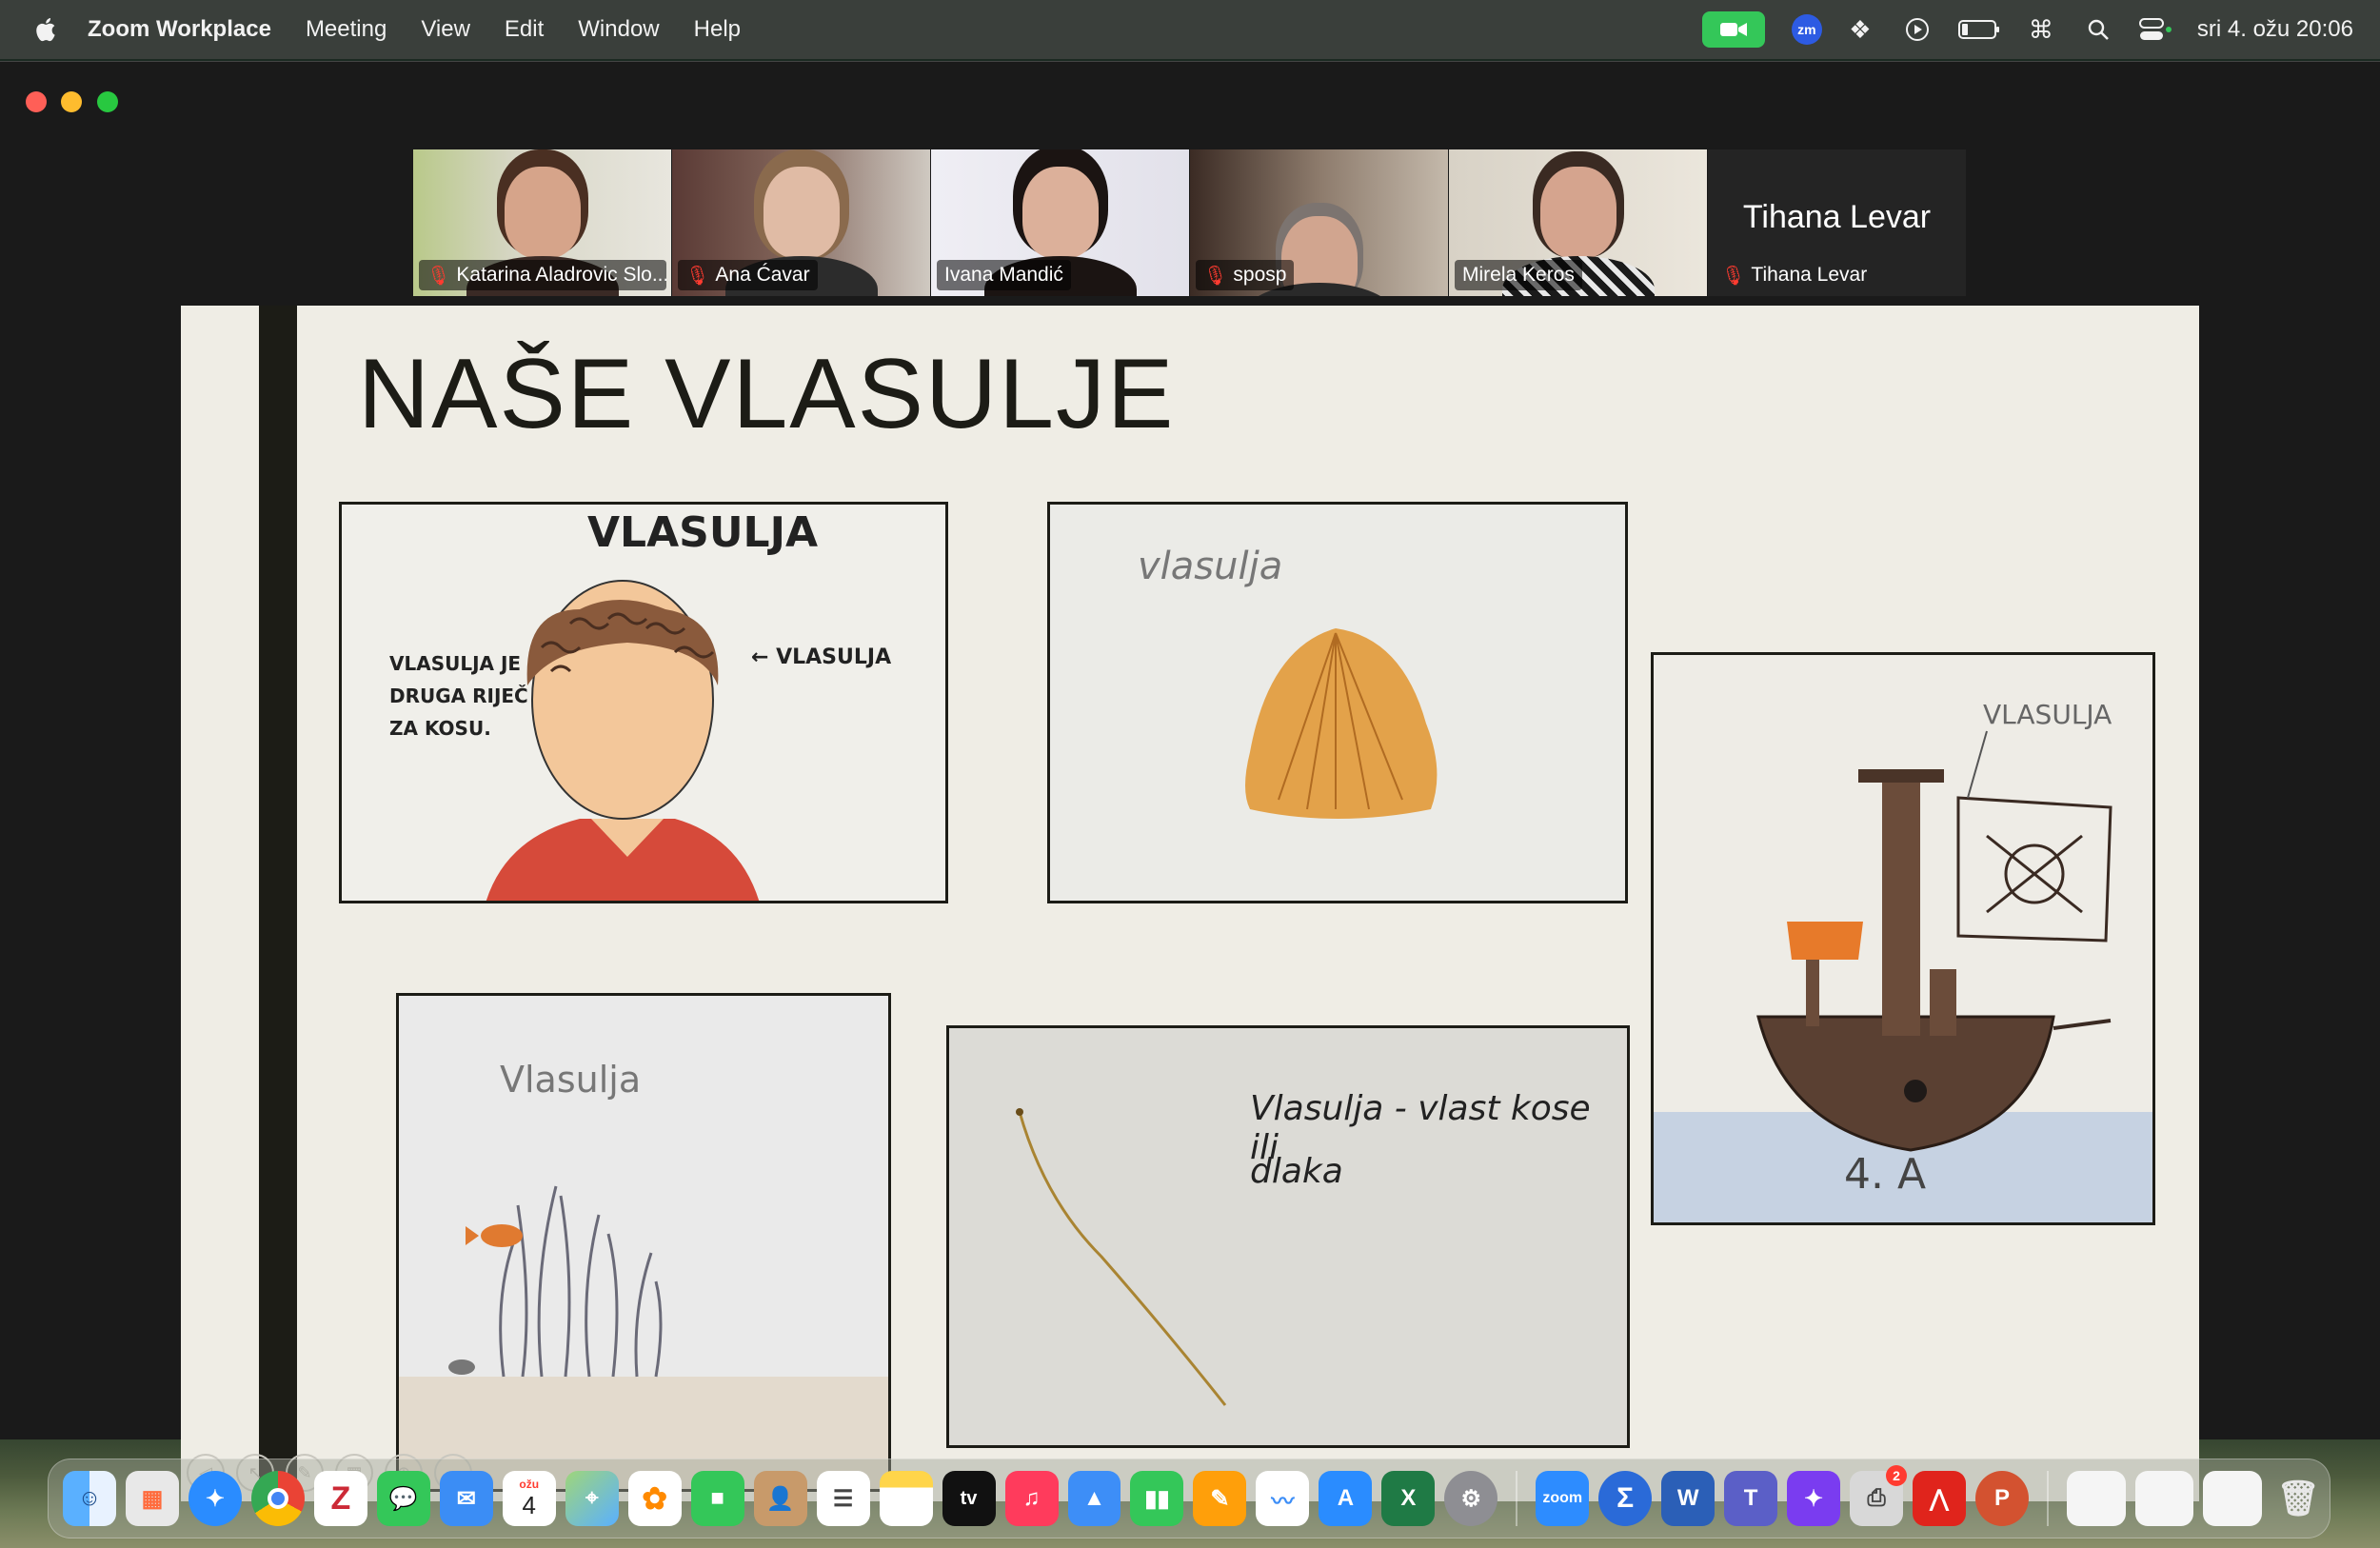  Describe the element at coordinates (107, 101) in the screenshot. I see `zoom-window-button` at that location.